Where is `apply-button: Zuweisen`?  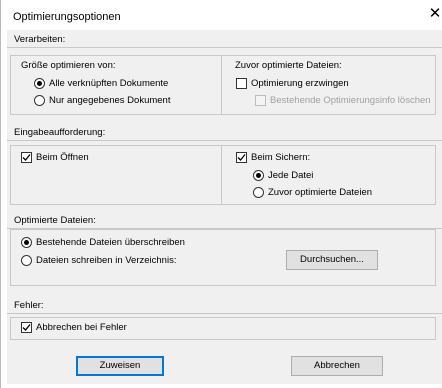 apply-button: Zuweisen is located at coordinates (120, 366).